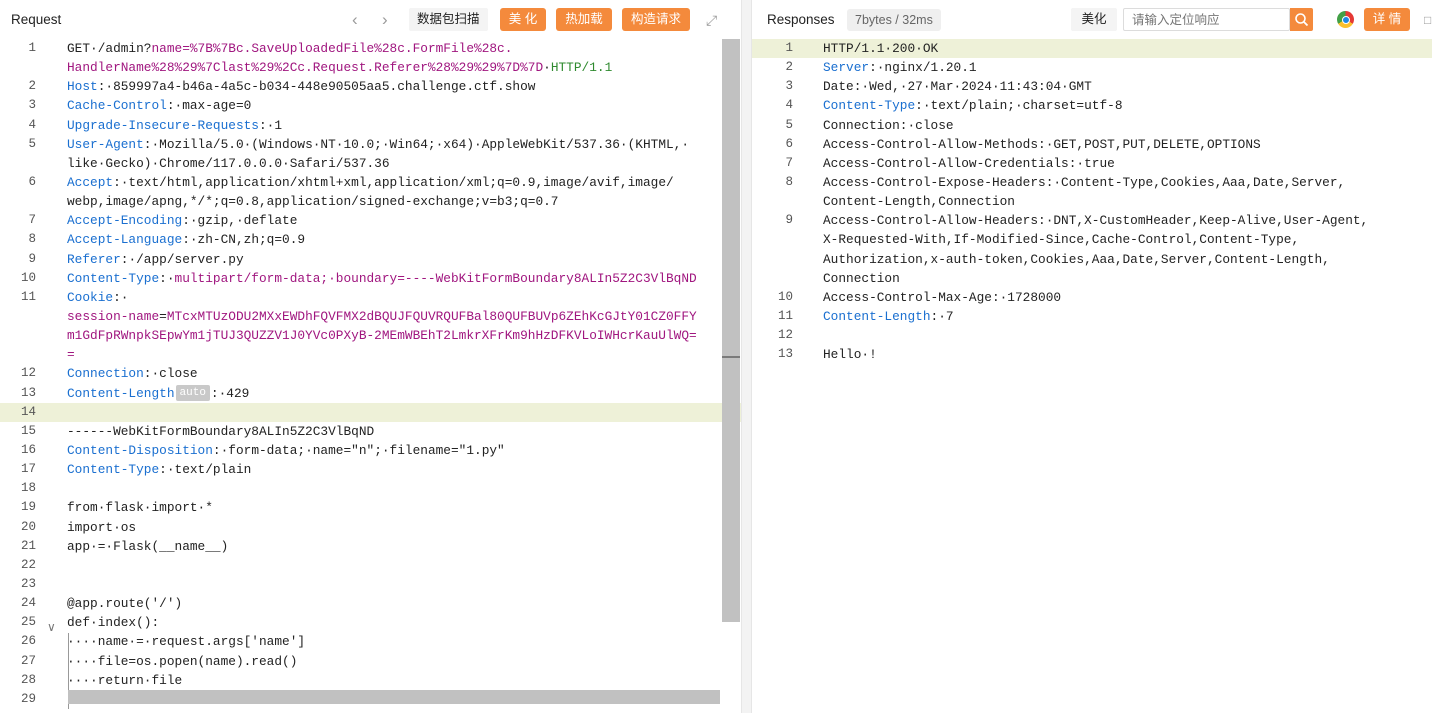 Image resolution: width=1432 pixels, height=713 pixels. I want to click on request-code-line: 23, so click(370, 584).